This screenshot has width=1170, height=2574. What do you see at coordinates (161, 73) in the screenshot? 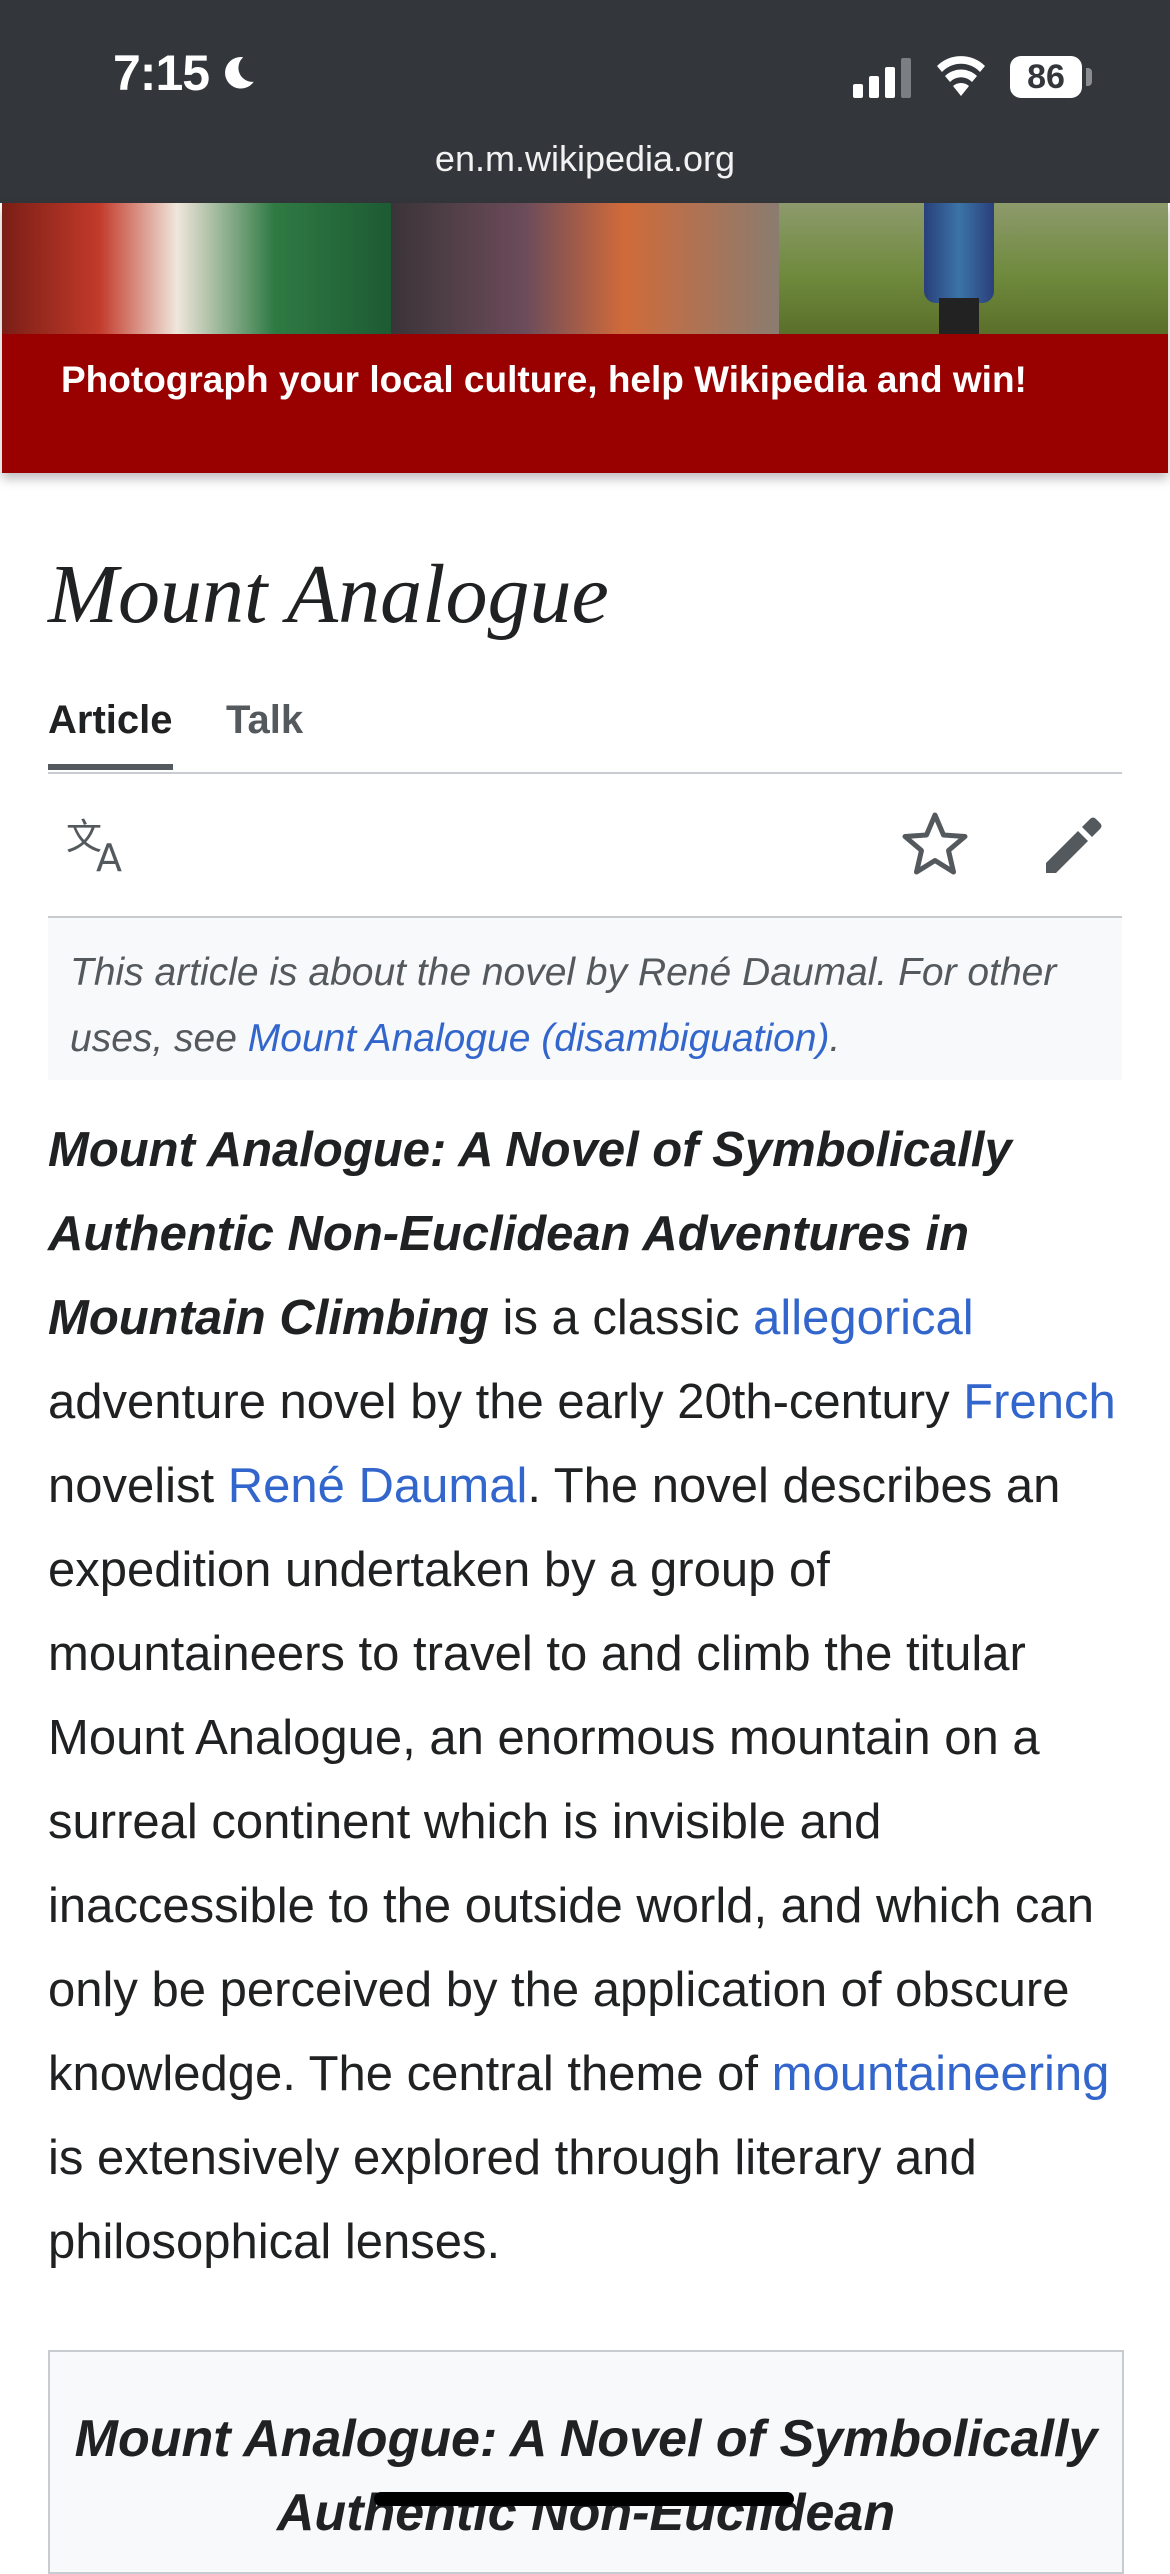
I see `time-text: 7:15` at bounding box center [161, 73].